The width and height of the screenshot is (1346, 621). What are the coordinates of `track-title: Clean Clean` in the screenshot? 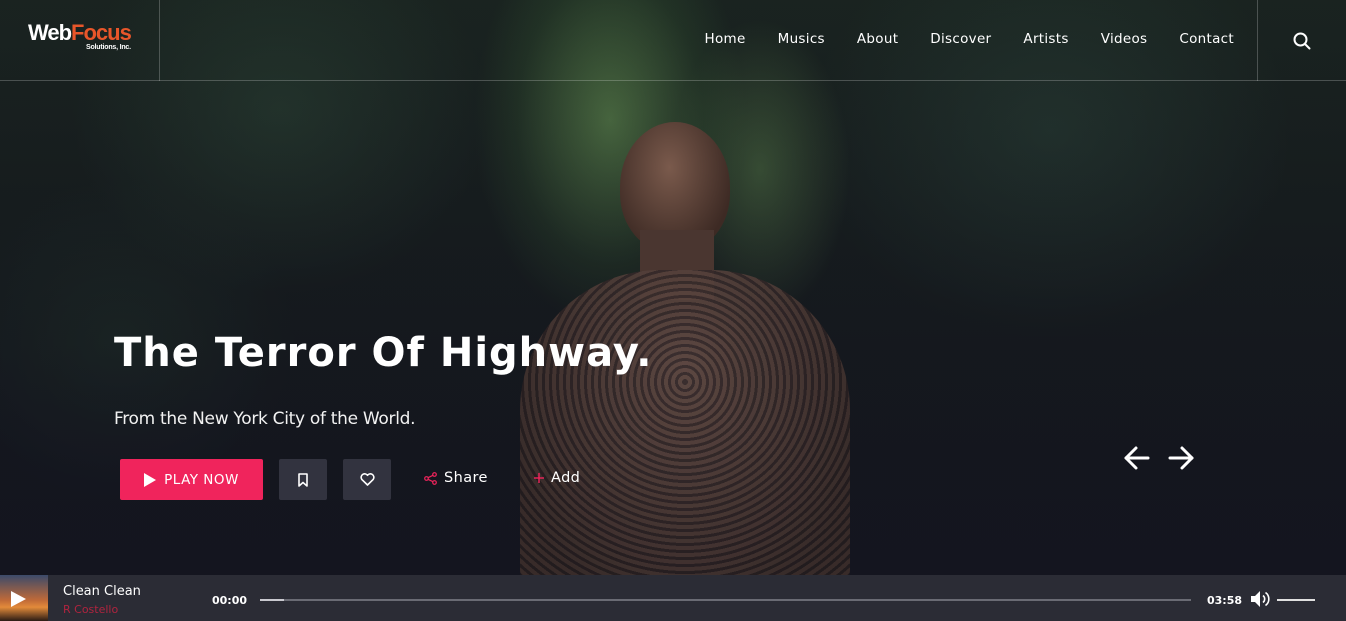 It's located at (102, 591).